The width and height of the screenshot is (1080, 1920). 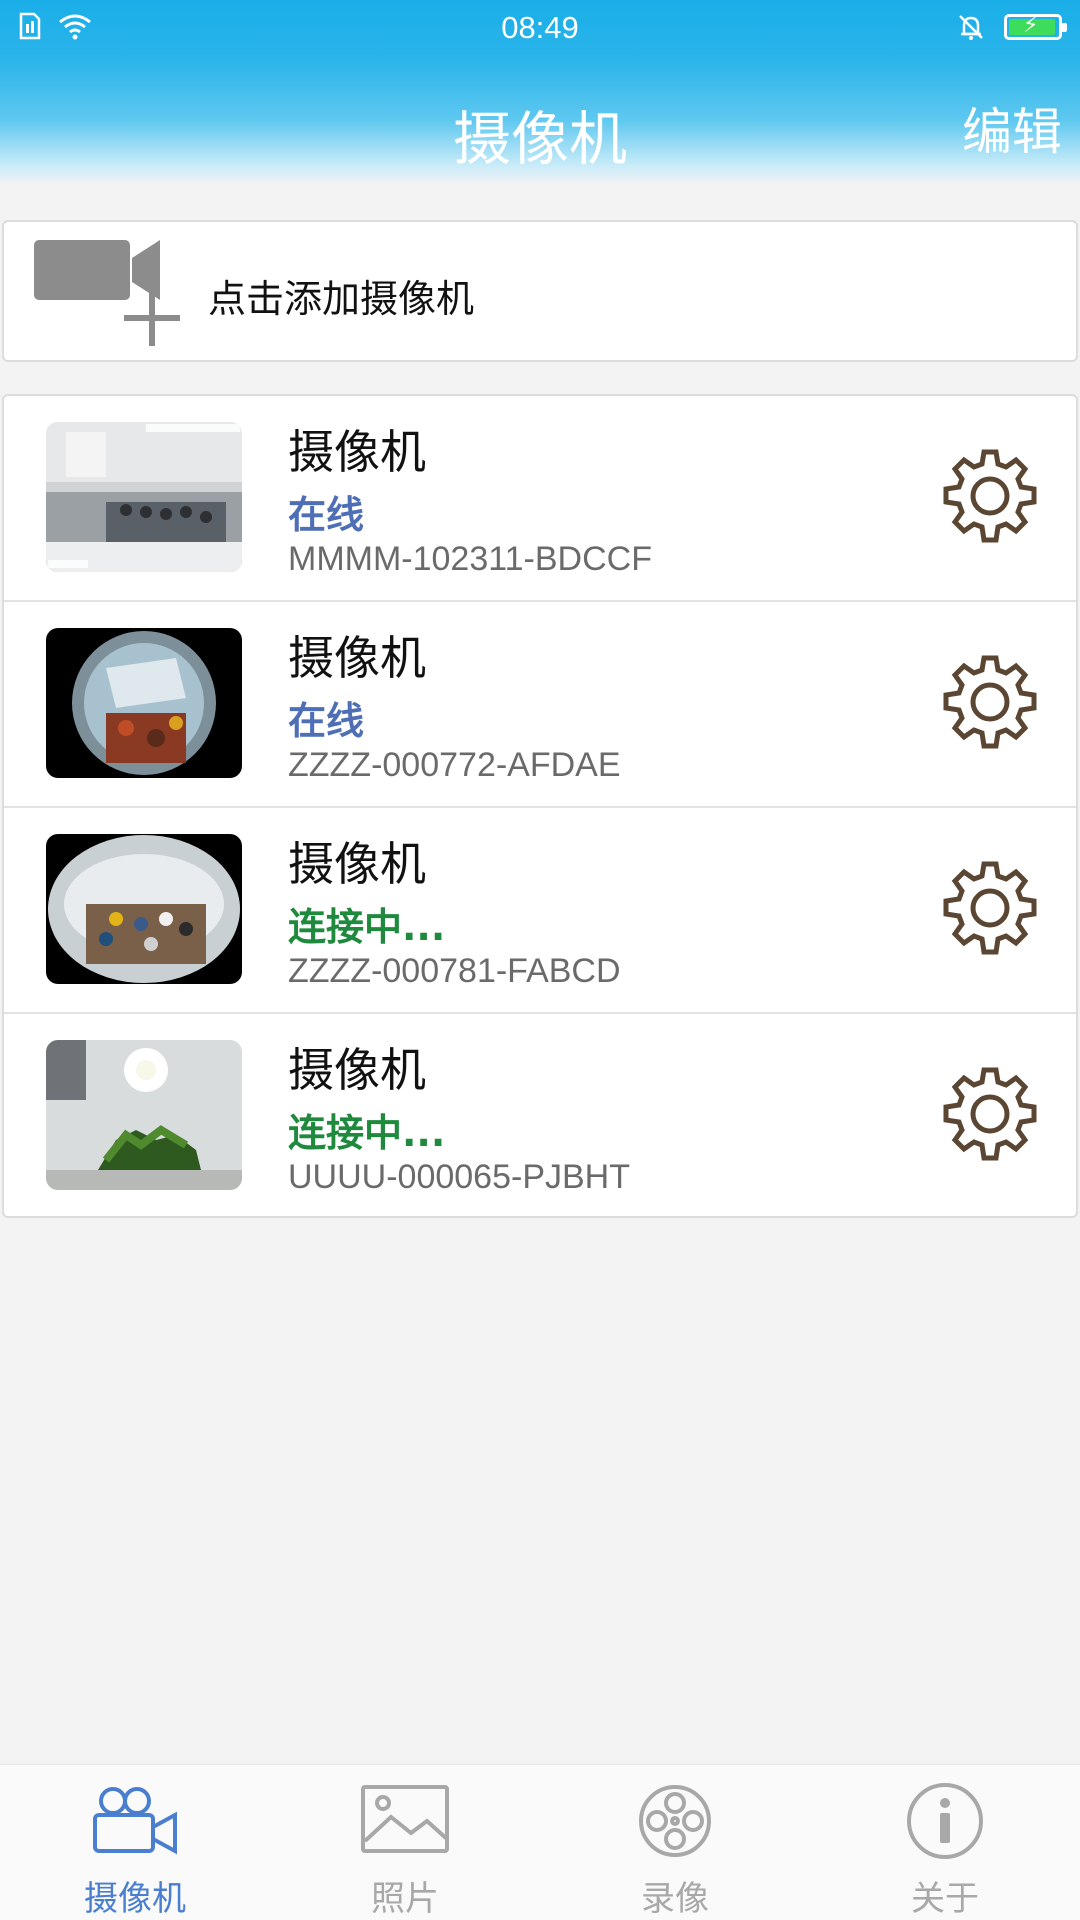 I want to click on status-time: 08:49, so click(x=540, y=27).